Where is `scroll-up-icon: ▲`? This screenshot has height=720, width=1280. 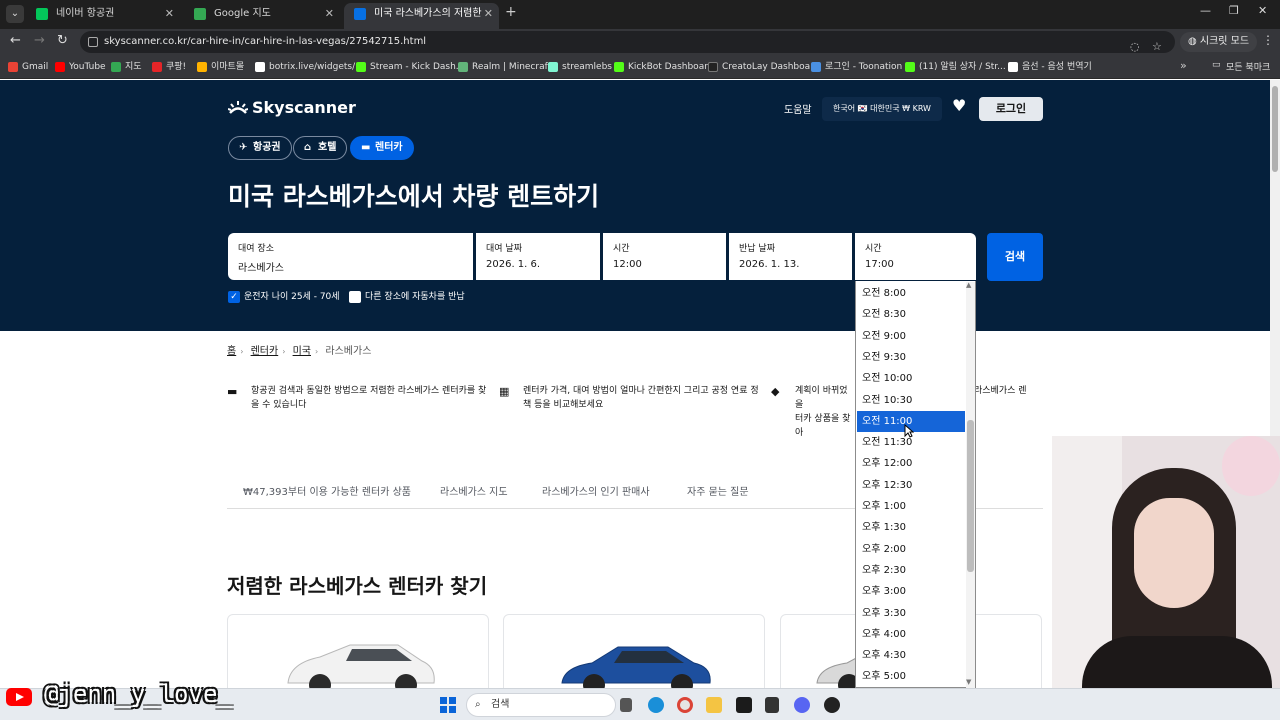 scroll-up-icon: ▲ is located at coordinates (968, 285).